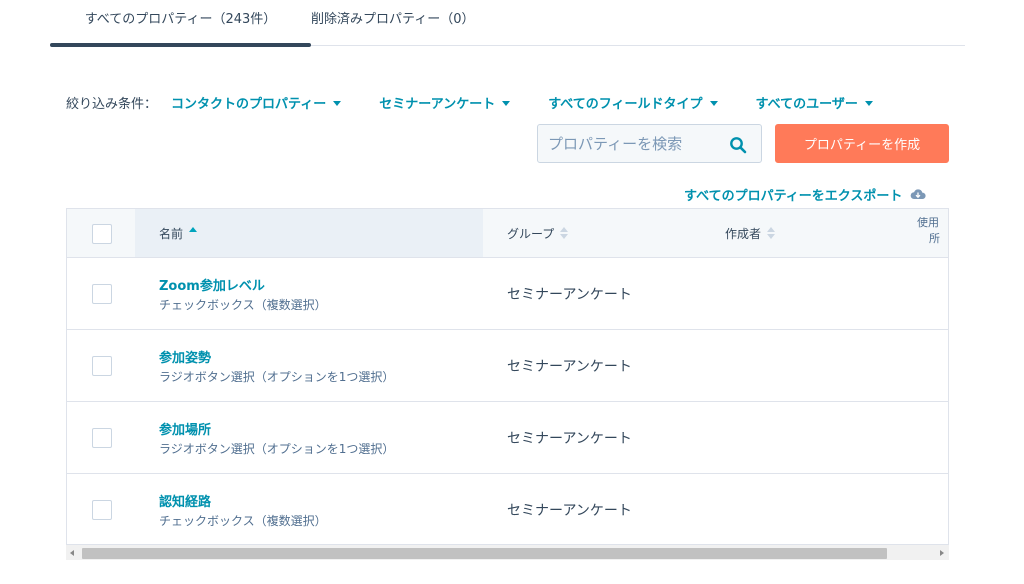 The image size is (1024, 584). What do you see at coordinates (738, 145) in the screenshot?
I see `search-icon` at bounding box center [738, 145].